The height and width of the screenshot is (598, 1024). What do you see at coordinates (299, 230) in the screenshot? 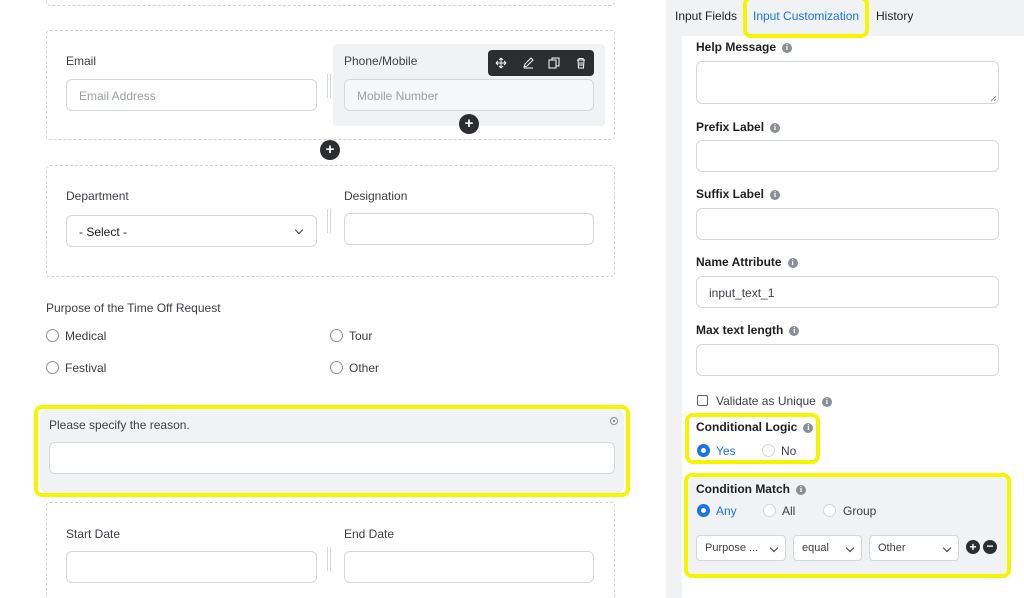
I see `chevron-down-icon` at bounding box center [299, 230].